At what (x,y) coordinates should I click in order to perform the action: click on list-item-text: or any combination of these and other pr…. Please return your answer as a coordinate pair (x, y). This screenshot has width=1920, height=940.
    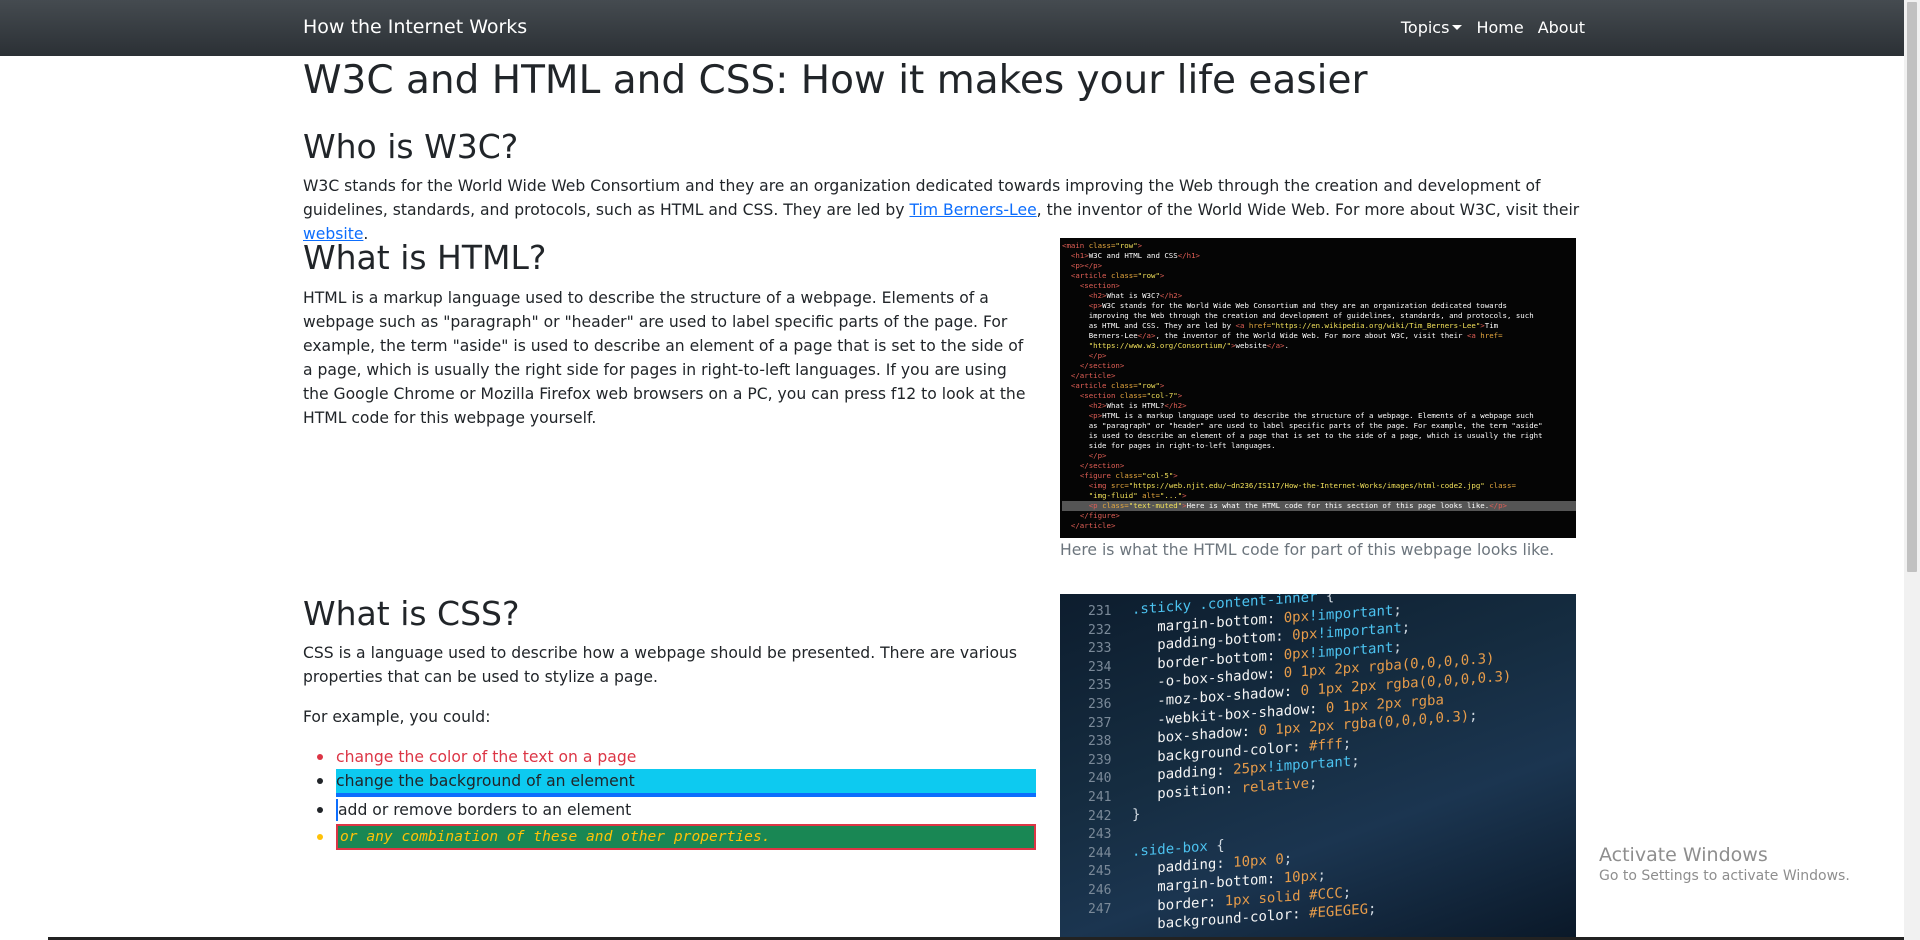
    Looking at the image, I should click on (555, 836).